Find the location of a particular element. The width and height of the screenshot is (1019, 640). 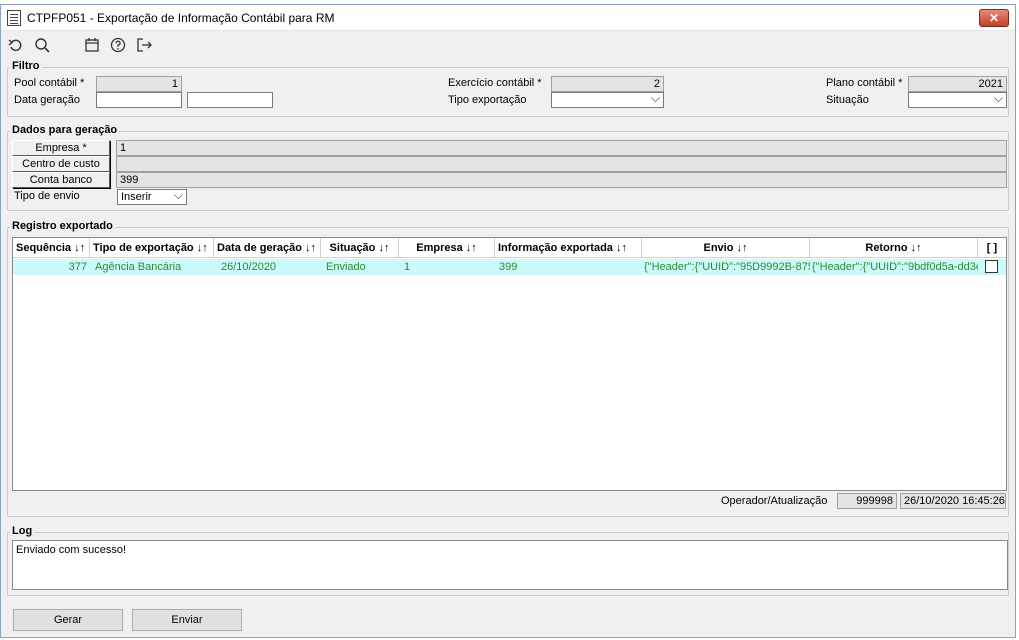

col-empresa: Empresa ↓↑ is located at coordinates (447, 248).